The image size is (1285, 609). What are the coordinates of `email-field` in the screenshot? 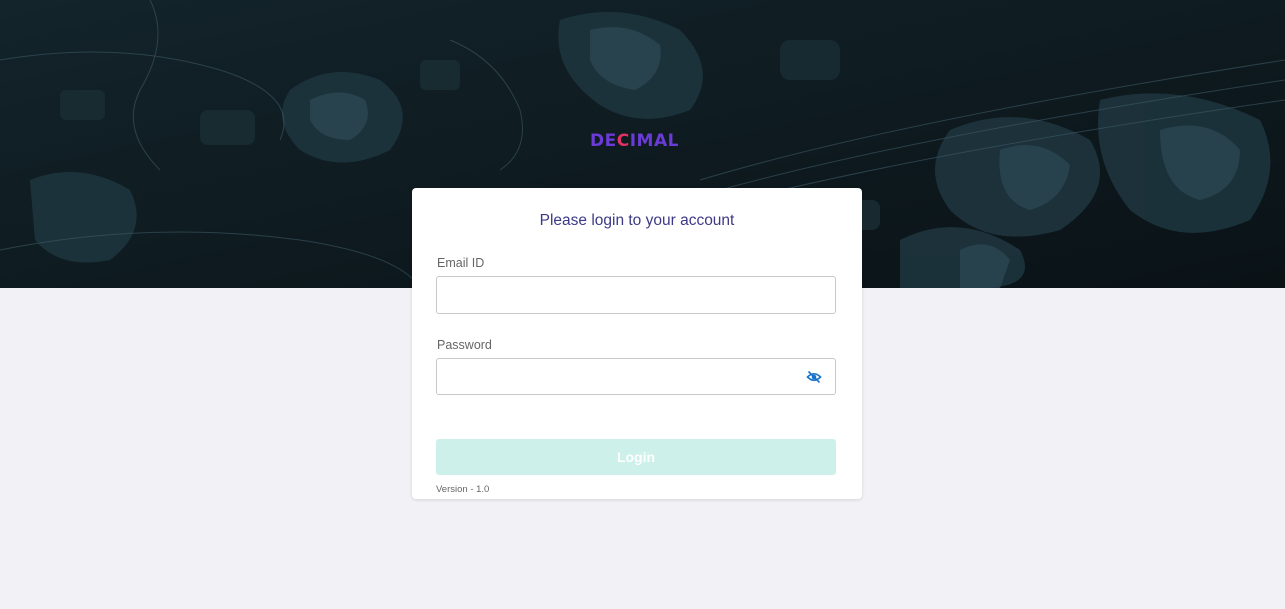 It's located at (636, 295).